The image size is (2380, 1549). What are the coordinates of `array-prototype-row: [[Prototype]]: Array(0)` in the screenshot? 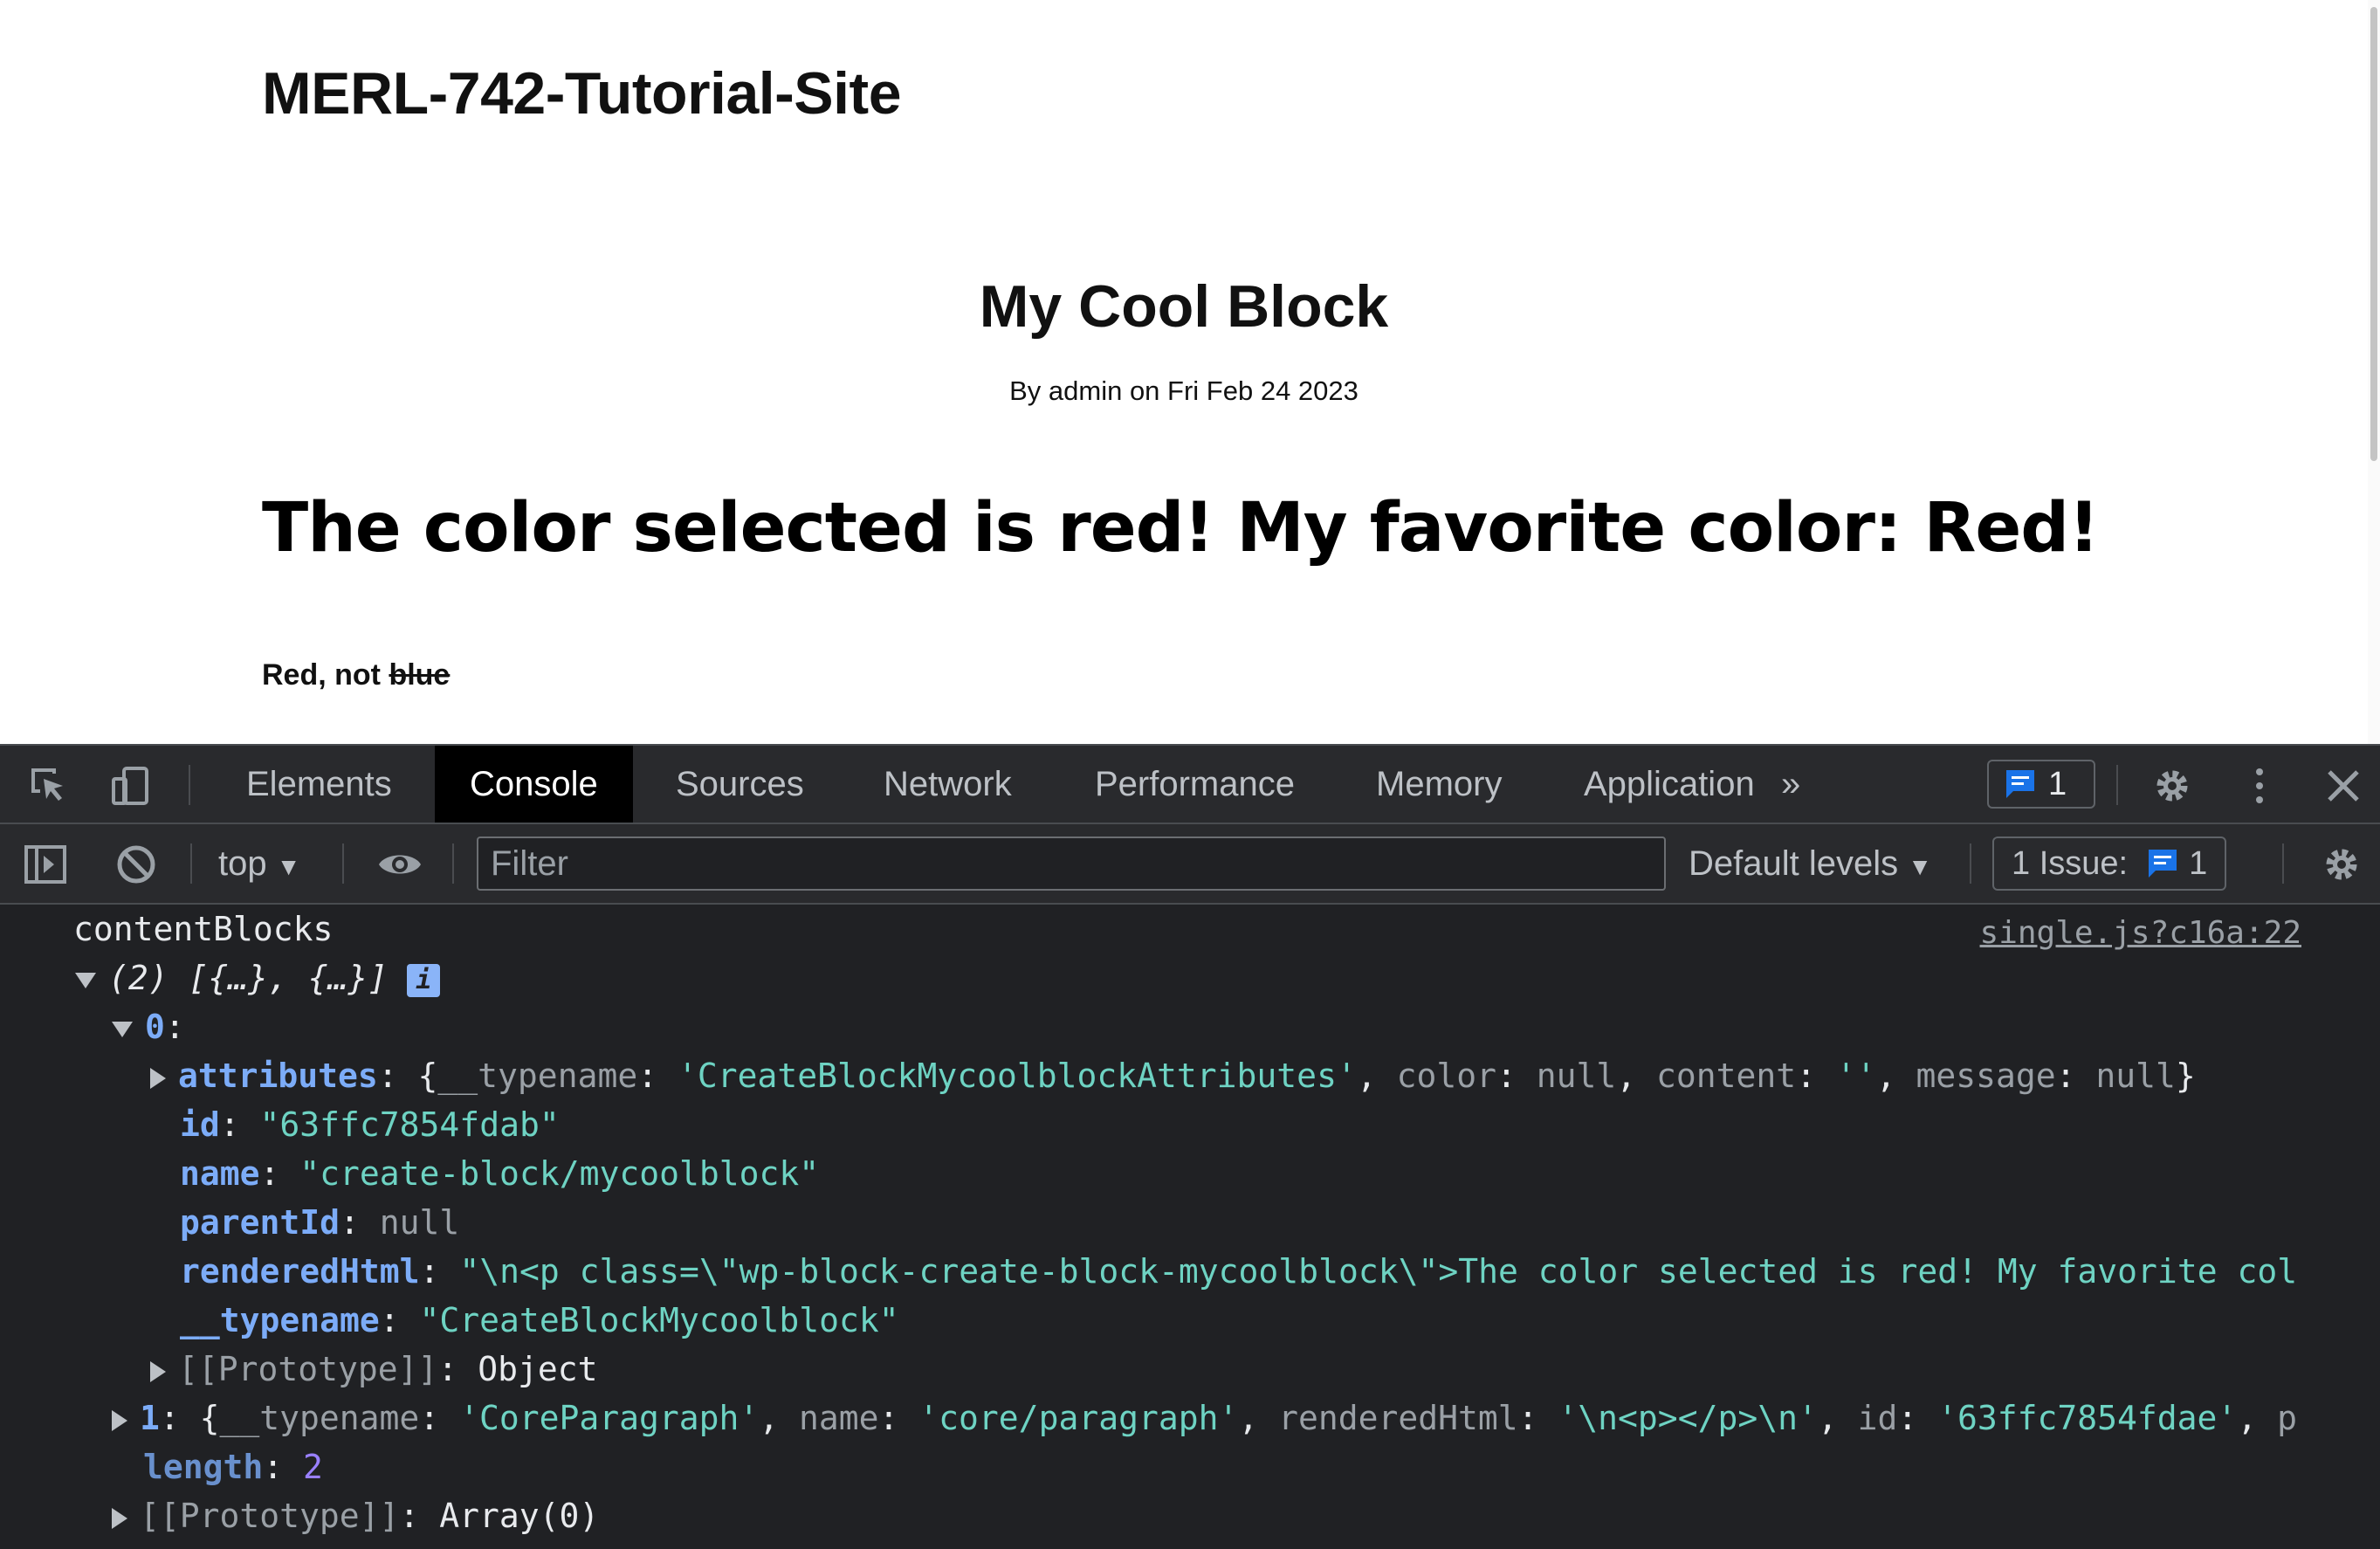 It's located at (355, 1515).